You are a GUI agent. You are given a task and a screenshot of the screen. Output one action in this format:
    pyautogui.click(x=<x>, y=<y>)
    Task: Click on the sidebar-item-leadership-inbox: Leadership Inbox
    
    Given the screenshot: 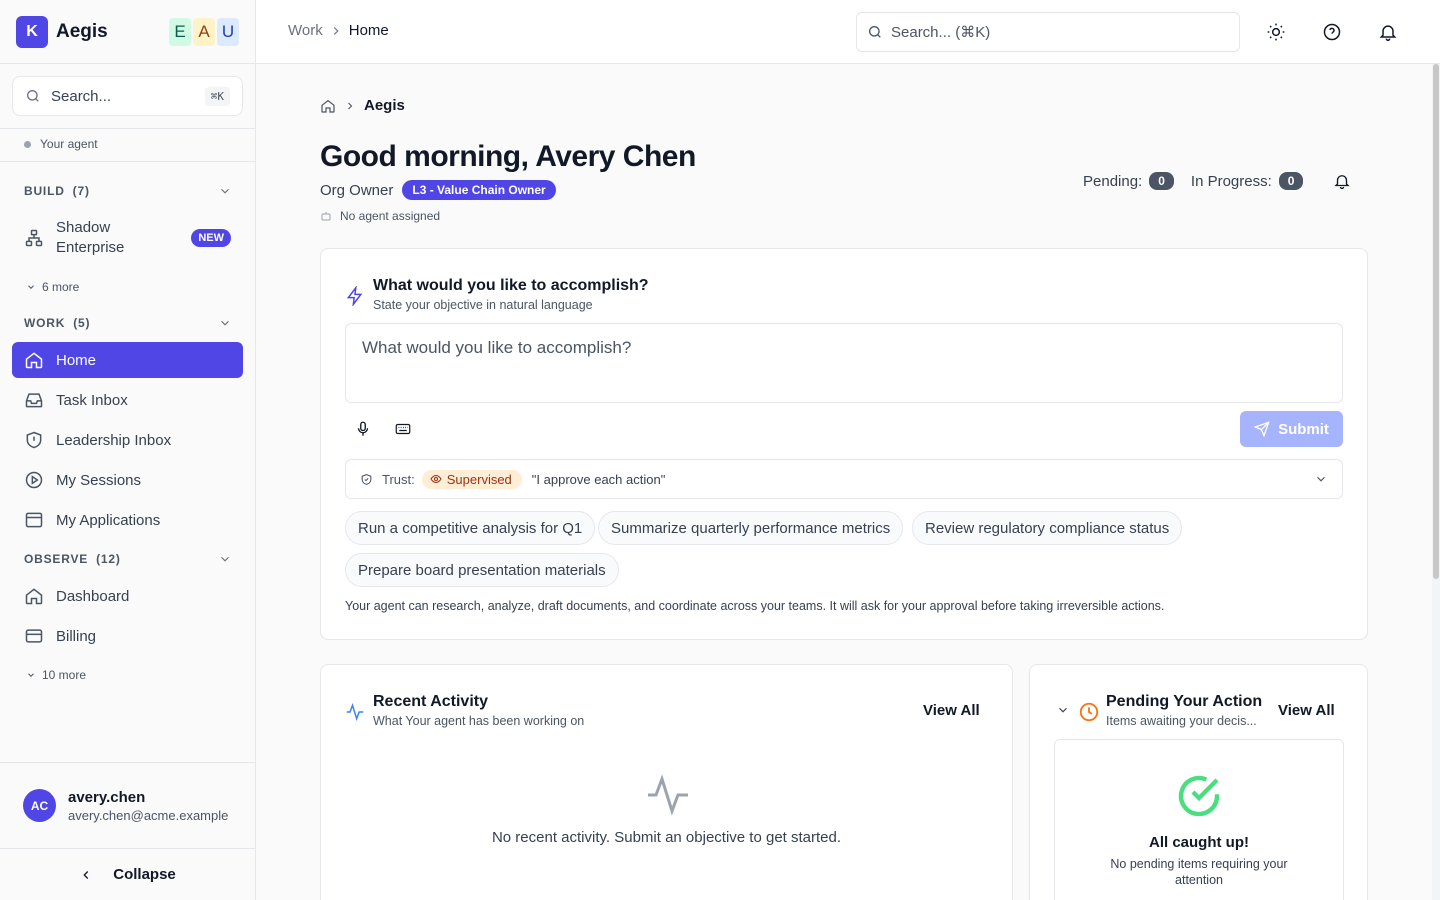 What is the action you would take?
    pyautogui.click(x=127, y=440)
    